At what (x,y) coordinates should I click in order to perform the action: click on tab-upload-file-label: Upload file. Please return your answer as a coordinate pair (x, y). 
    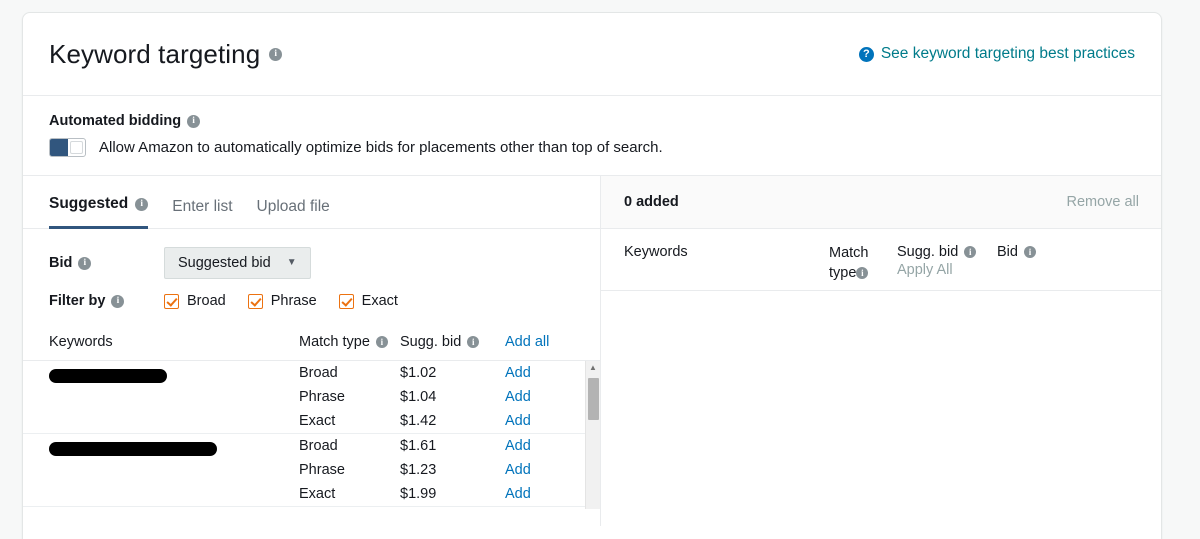
    Looking at the image, I should click on (293, 206).